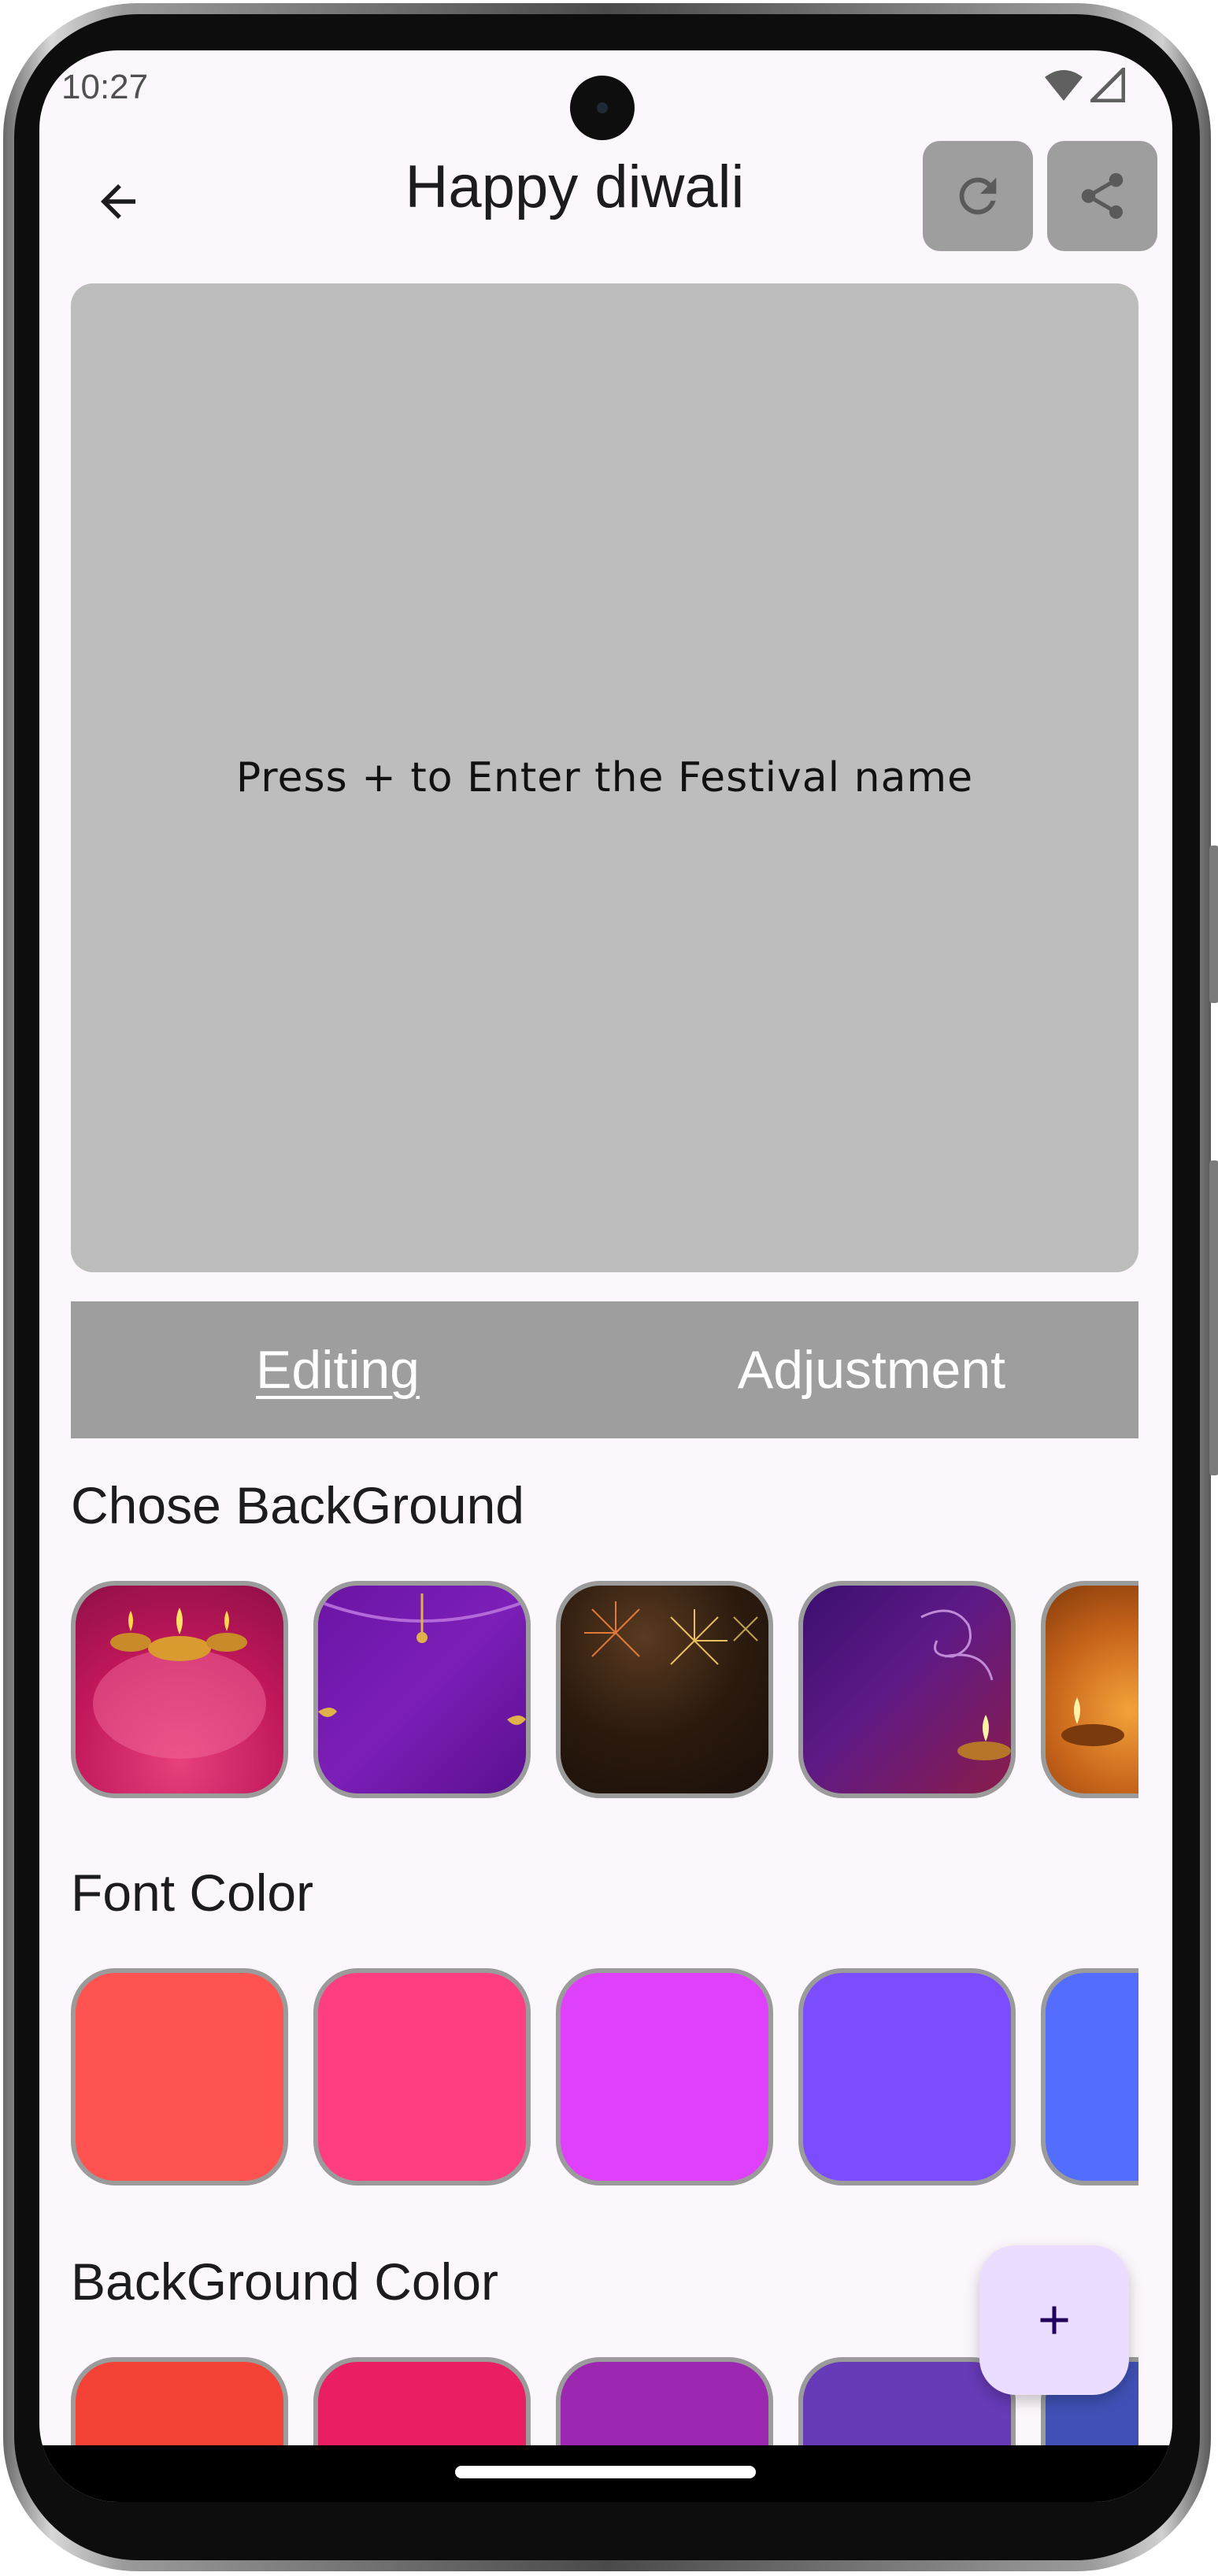  What do you see at coordinates (105, 87) in the screenshot?
I see `status-time: 10:27` at bounding box center [105, 87].